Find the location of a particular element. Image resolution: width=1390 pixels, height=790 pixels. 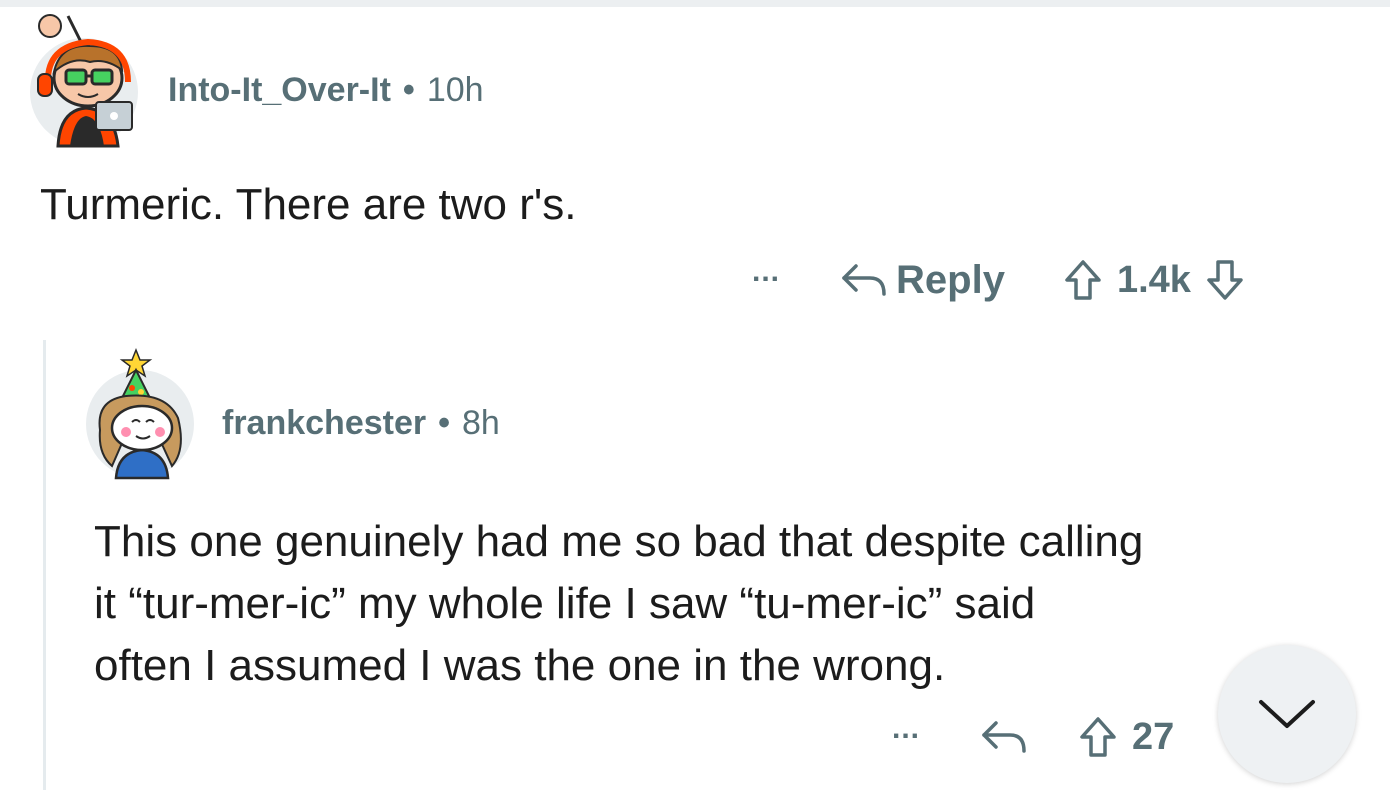

downvote-button is located at coordinates (1225, 280).